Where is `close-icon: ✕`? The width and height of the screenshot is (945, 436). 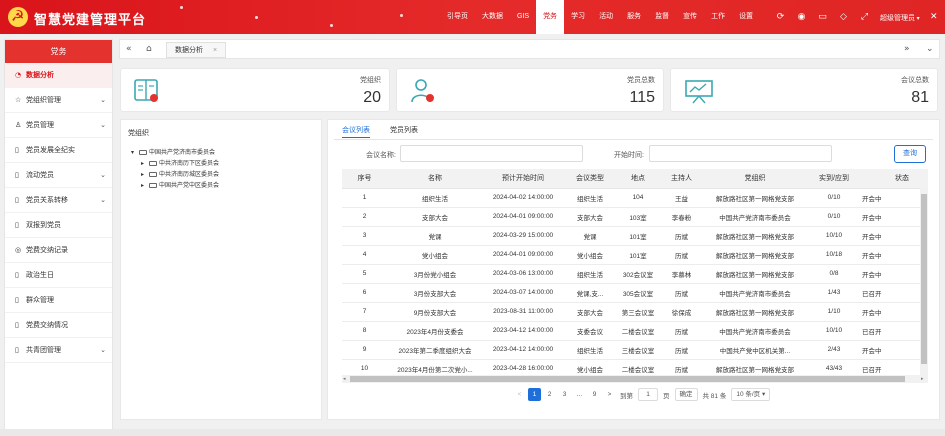 close-icon: ✕ is located at coordinates (934, 16).